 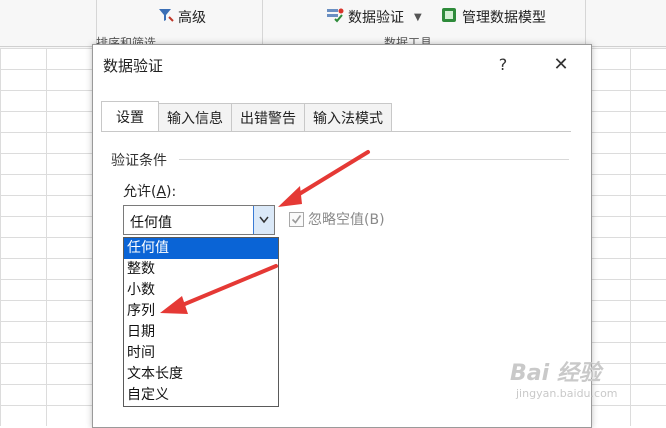 I want to click on dialog-titlebar: 数据验证 ? ✕, so click(x=342, y=65).